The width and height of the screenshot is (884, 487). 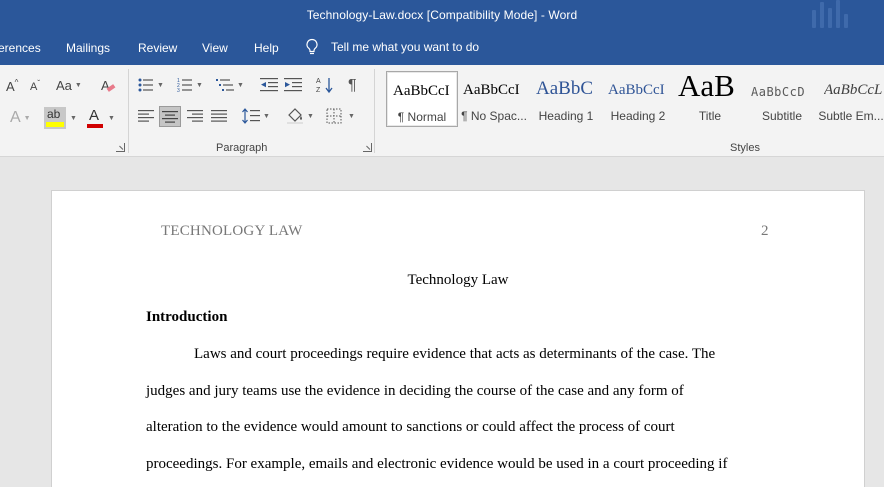 I want to click on line-spacing-button: ▼, so click(x=256, y=116).